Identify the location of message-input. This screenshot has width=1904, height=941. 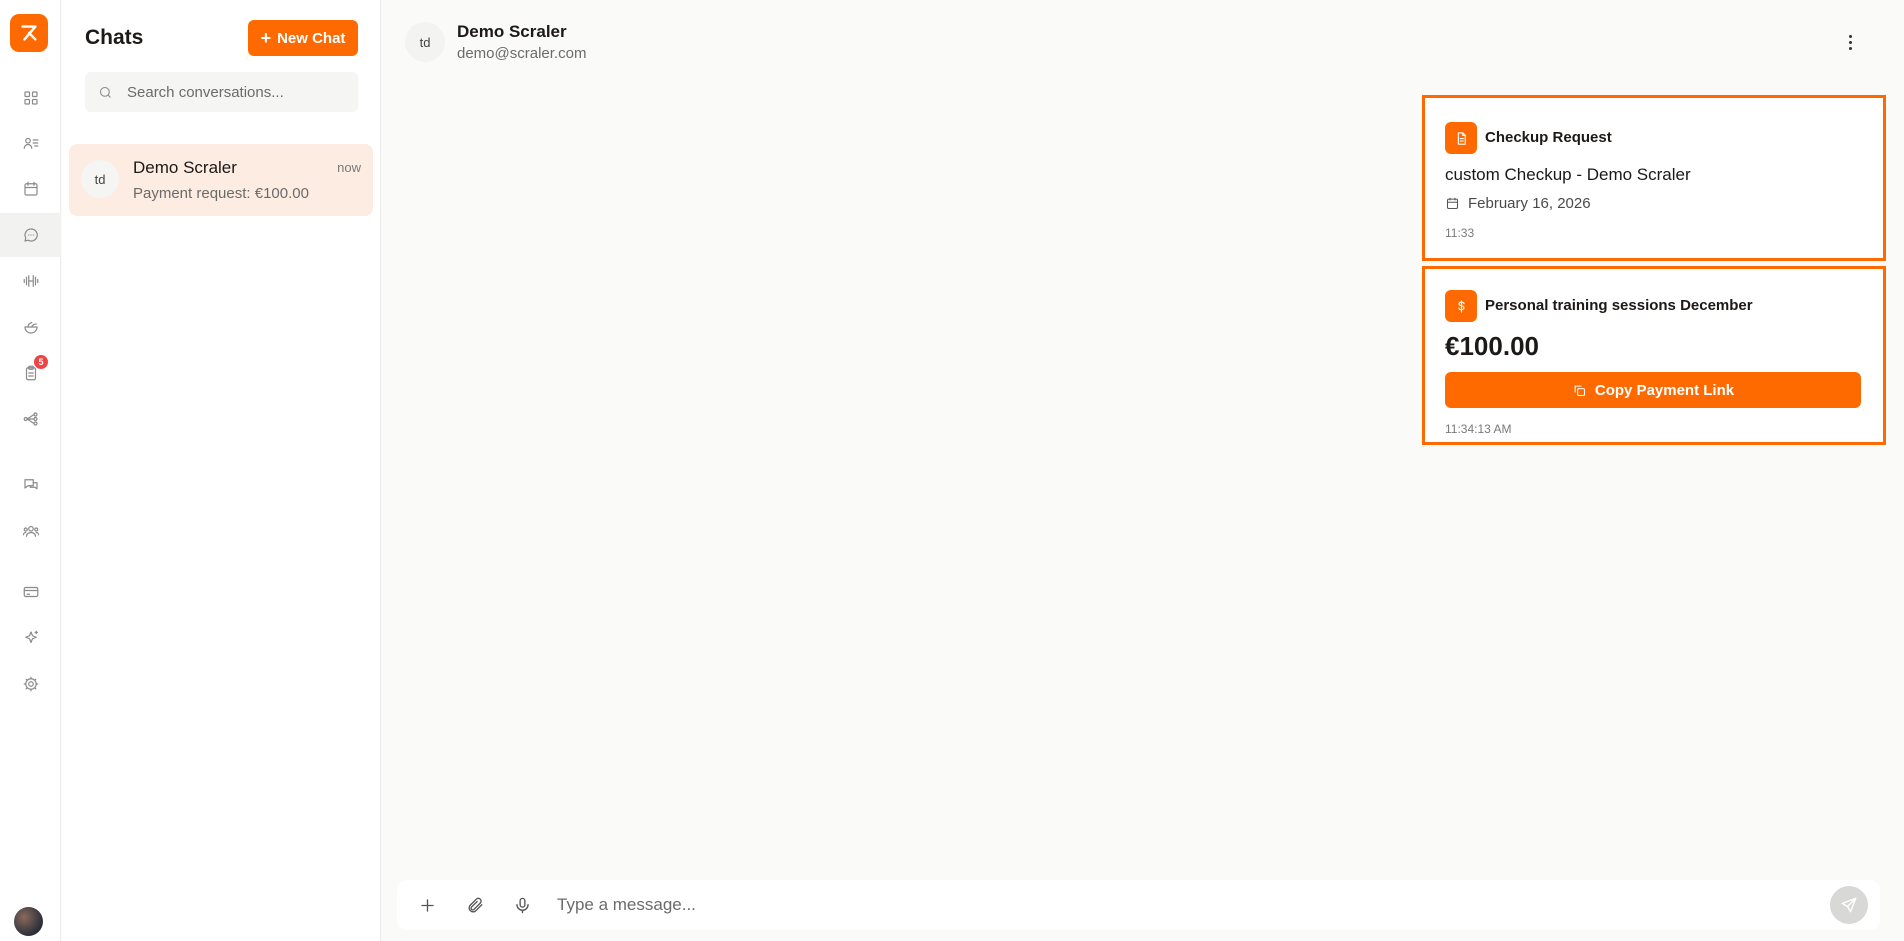
(1177, 905).